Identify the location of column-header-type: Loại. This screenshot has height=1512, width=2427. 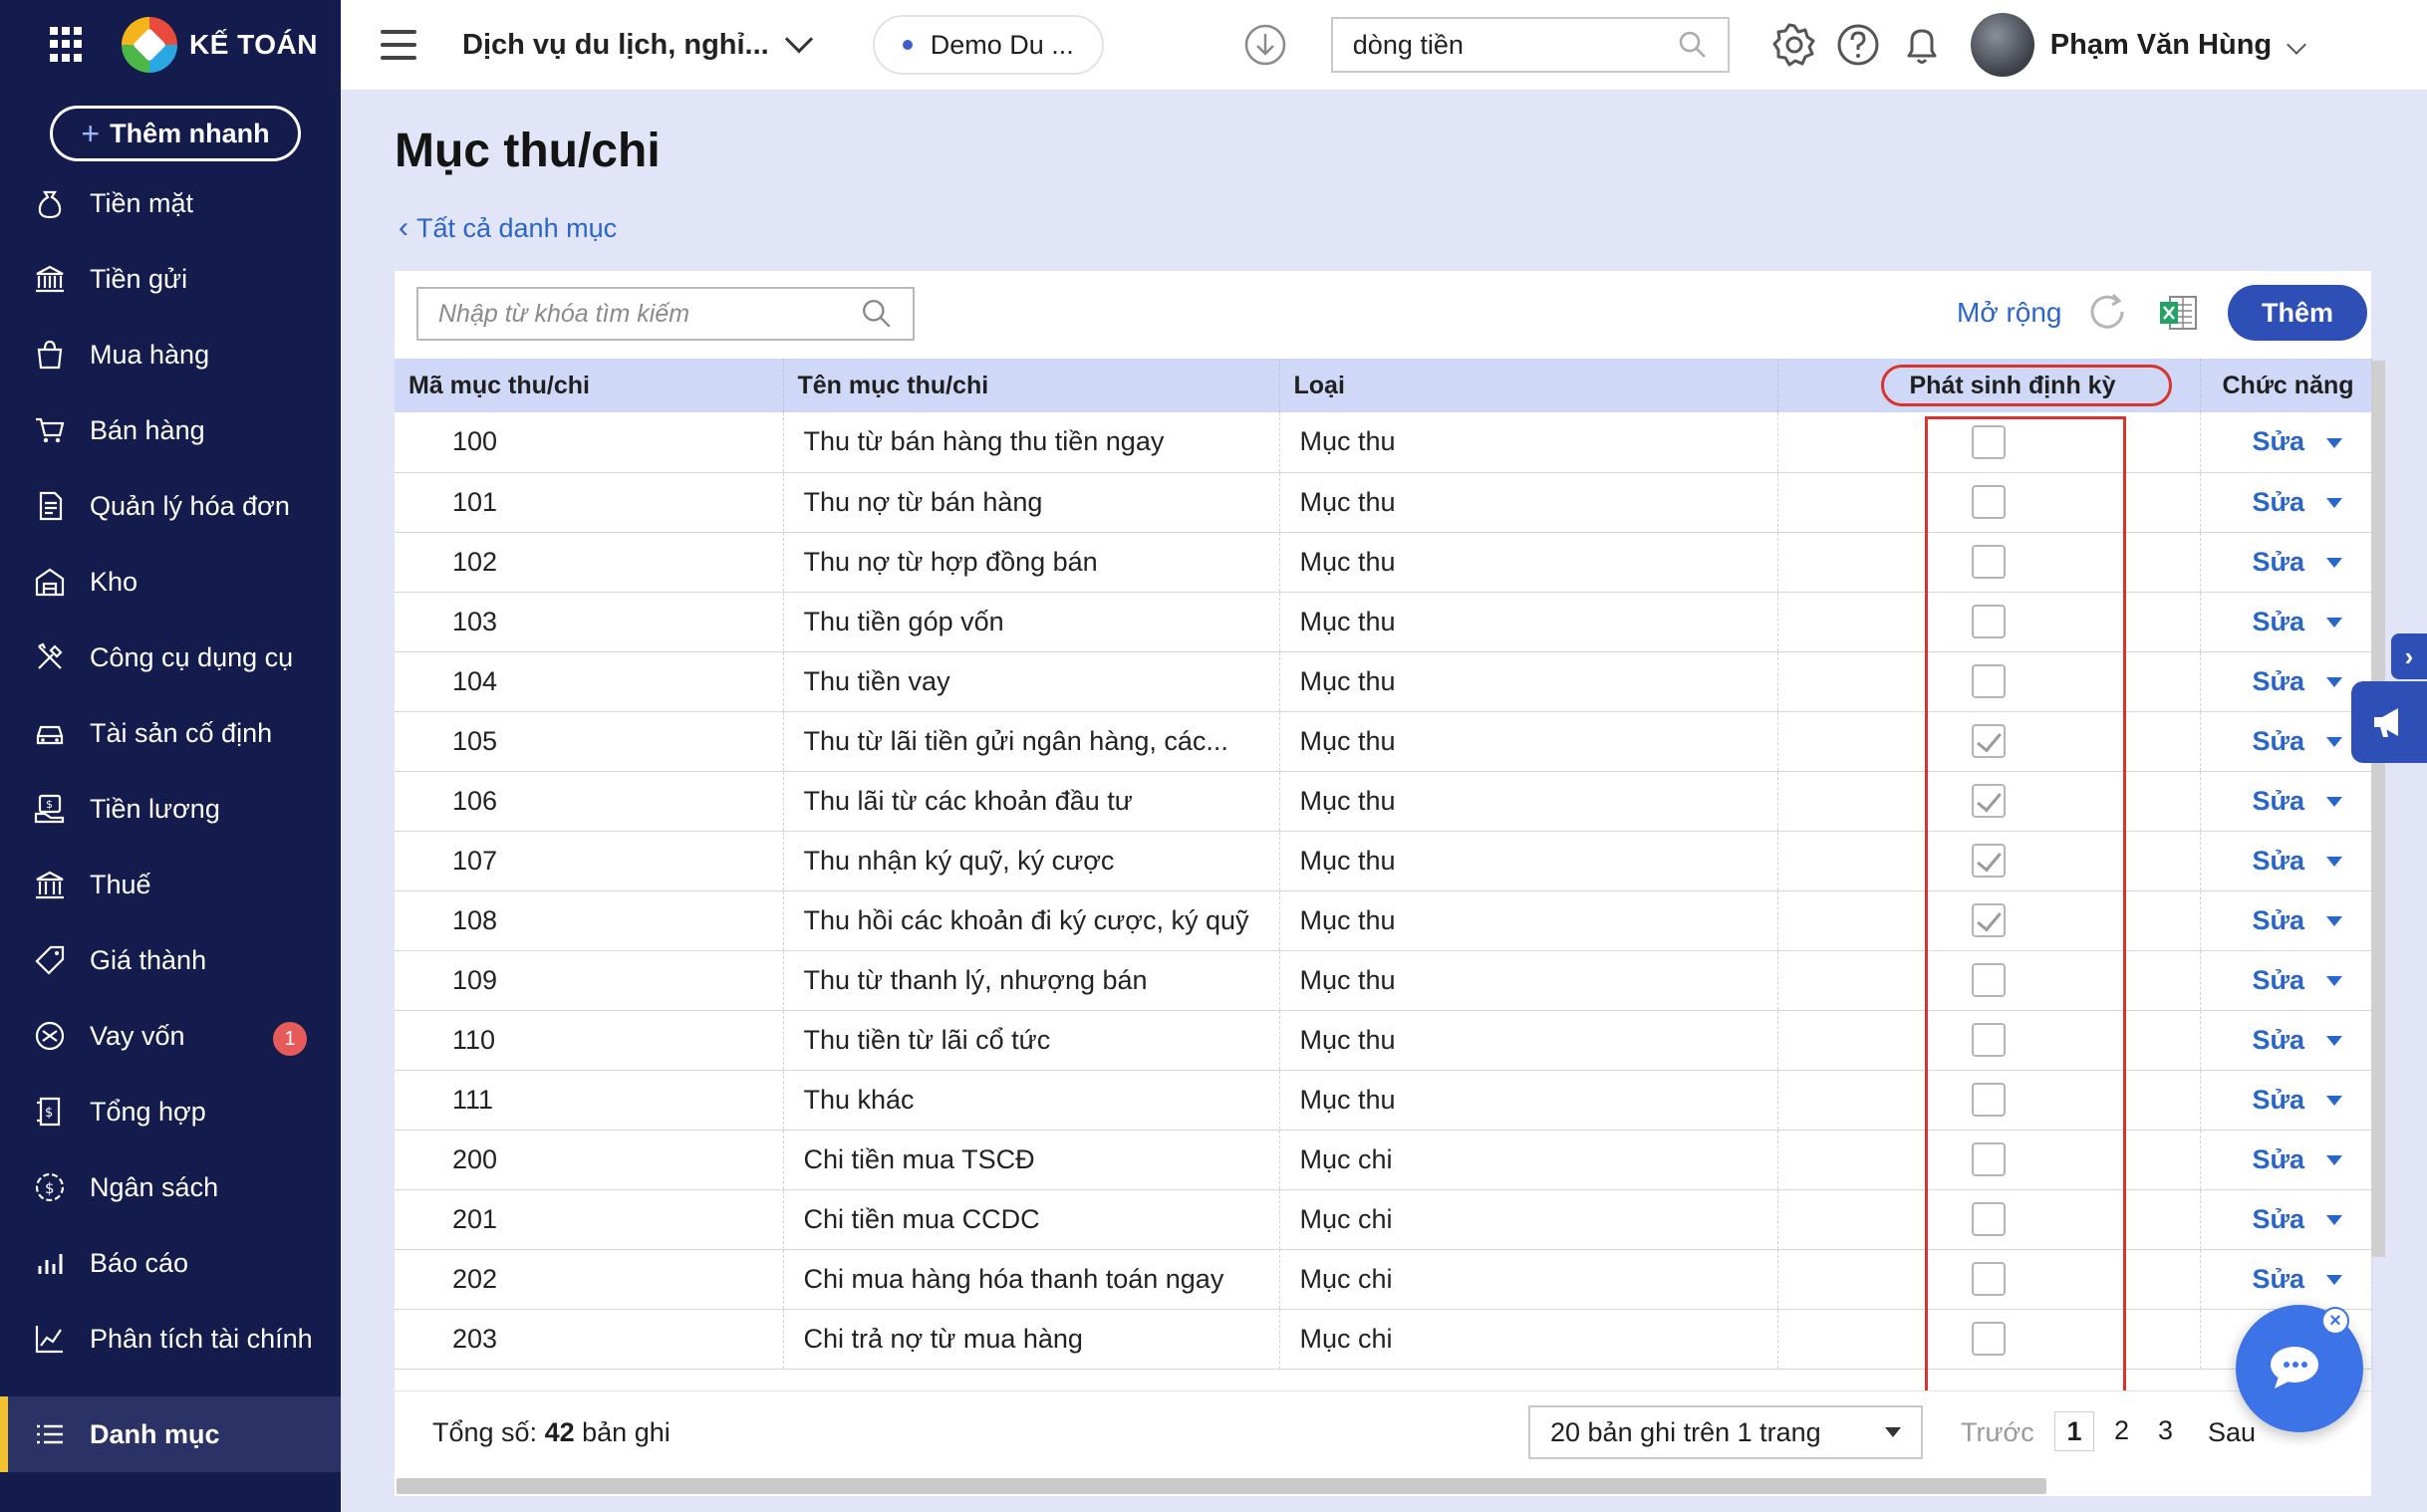
(1528, 386).